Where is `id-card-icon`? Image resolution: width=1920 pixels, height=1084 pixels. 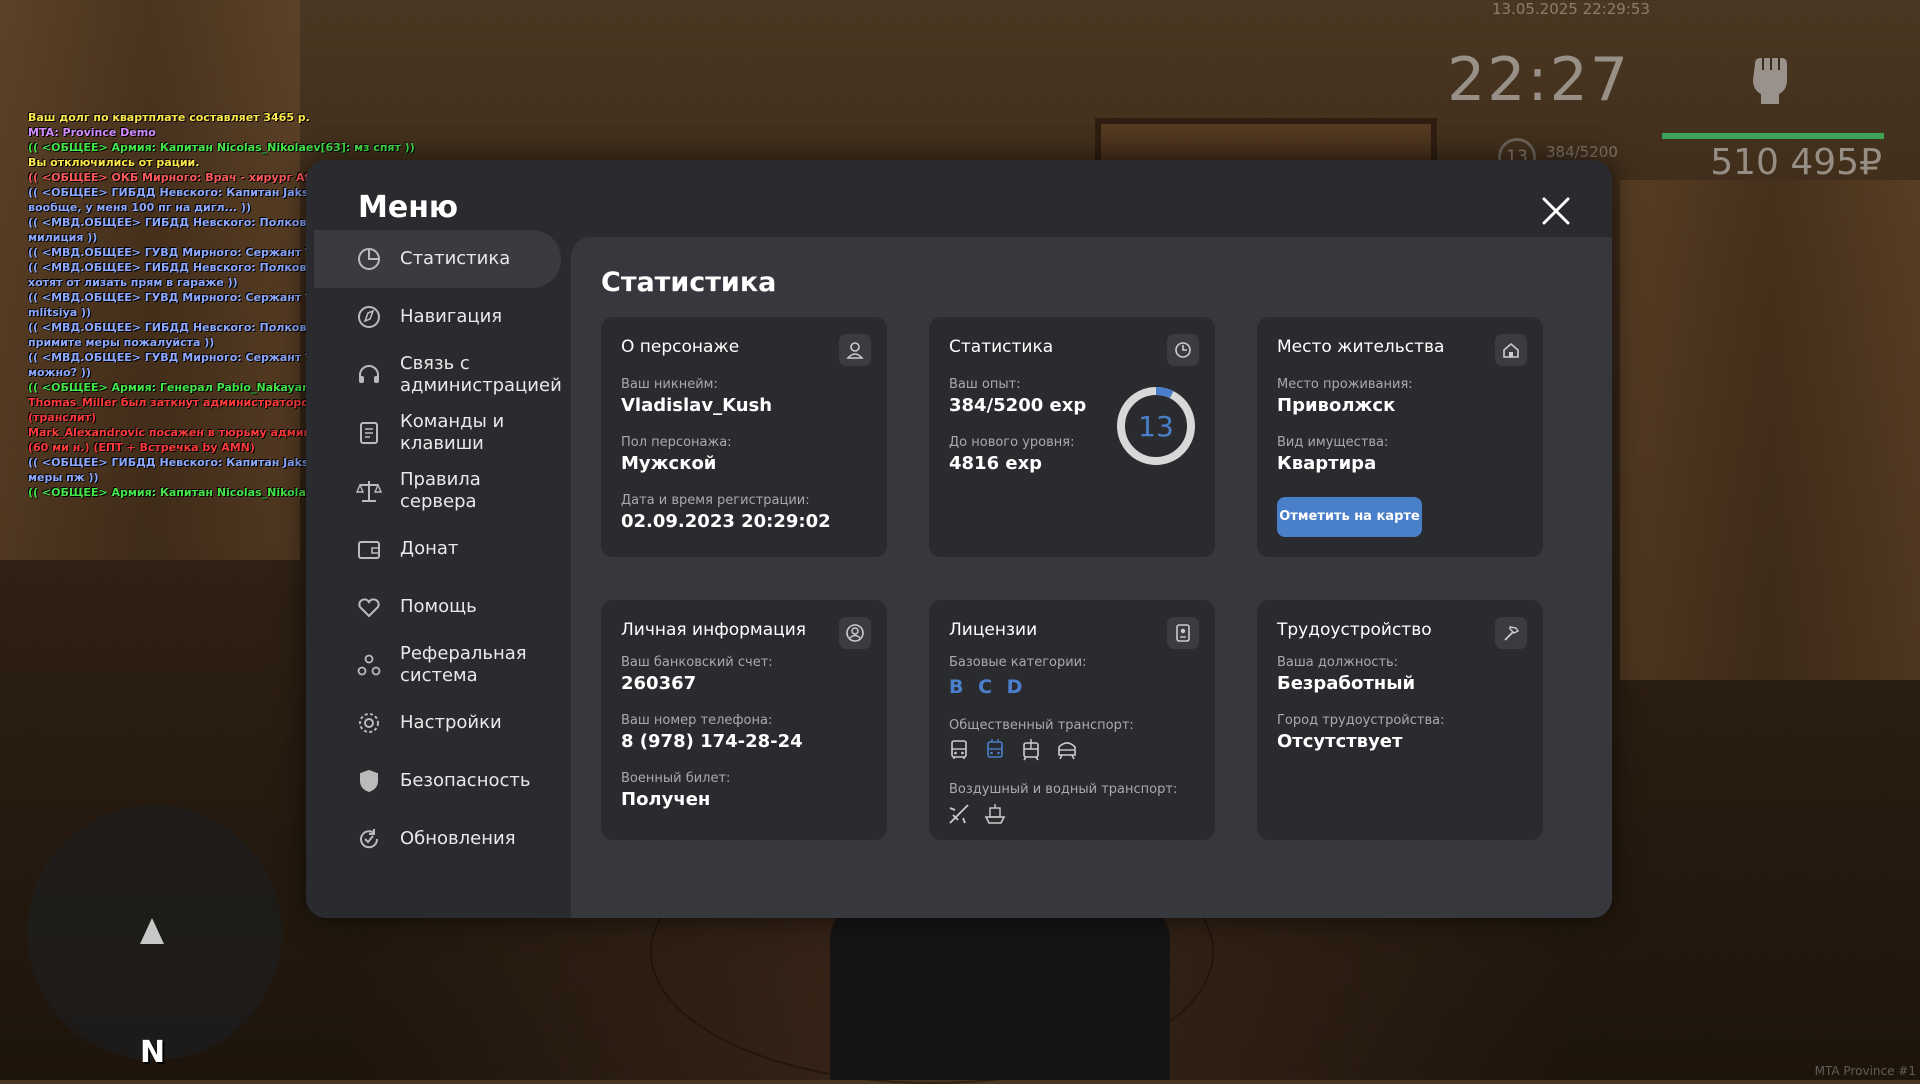
id-card-icon is located at coordinates (1183, 633).